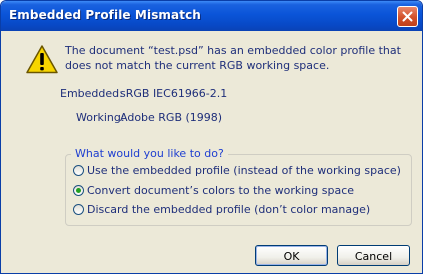  What do you see at coordinates (42, 59) in the screenshot?
I see `warning-icon` at bounding box center [42, 59].